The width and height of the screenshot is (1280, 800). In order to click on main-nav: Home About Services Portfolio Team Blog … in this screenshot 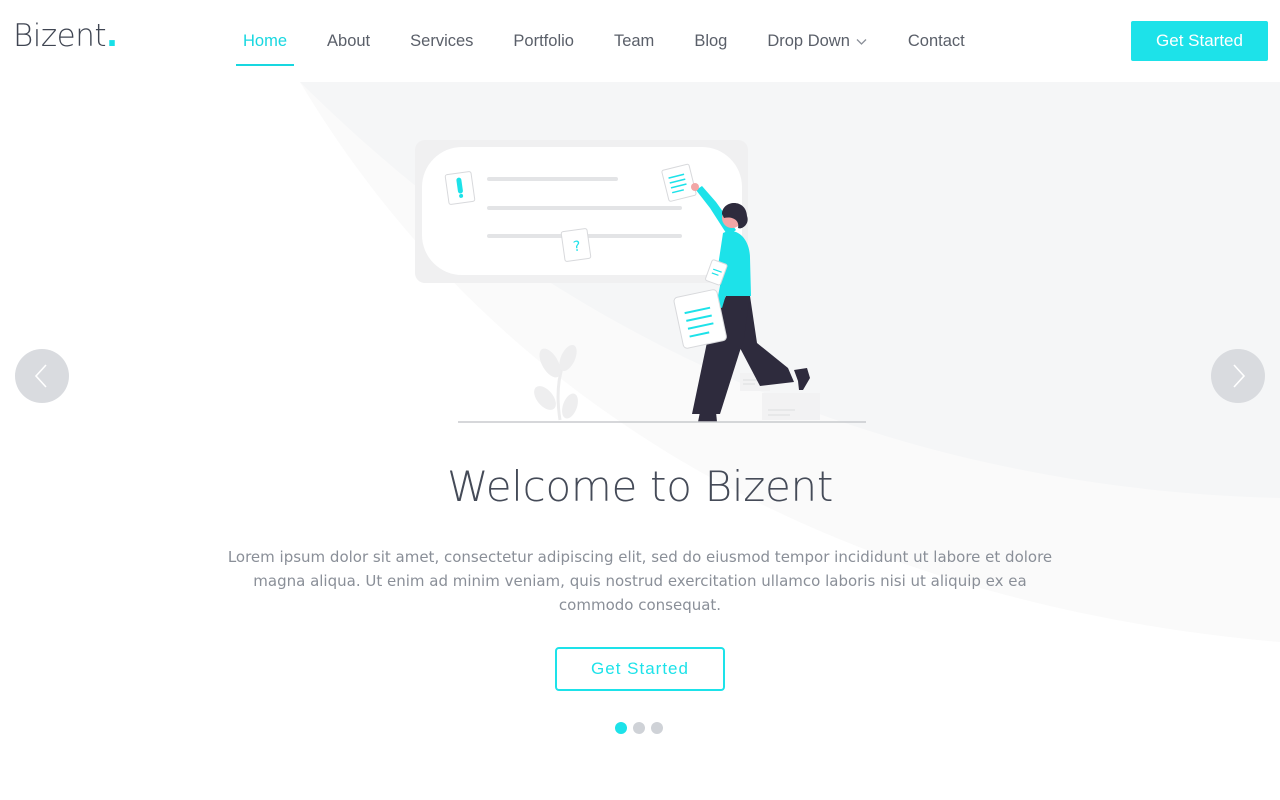, I will do `click(604, 41)`.